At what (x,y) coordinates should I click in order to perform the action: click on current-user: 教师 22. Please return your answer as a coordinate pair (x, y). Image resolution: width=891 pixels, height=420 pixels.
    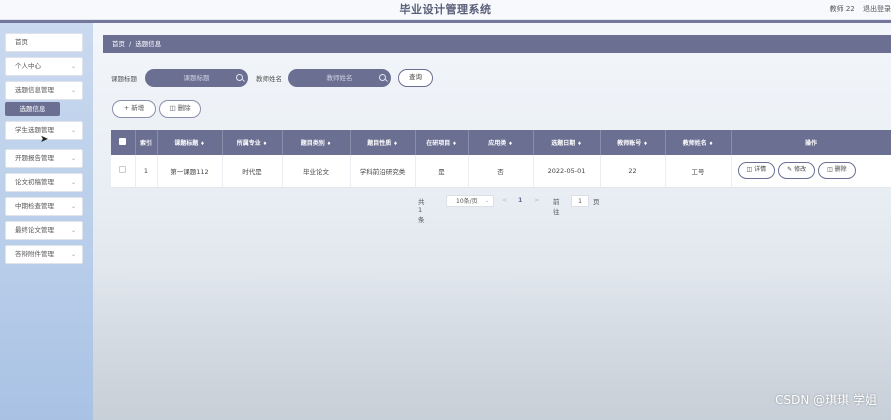
    Looking at the image, I should click on (842, 9).